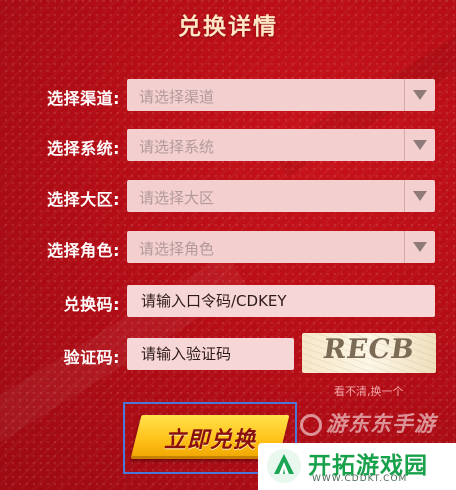  I want to click on role-dropdown-toggle, so click(419, 247).